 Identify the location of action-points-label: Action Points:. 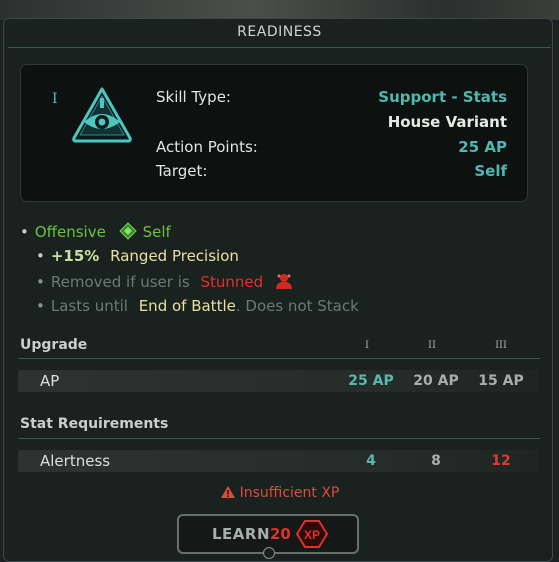
(207, 147).